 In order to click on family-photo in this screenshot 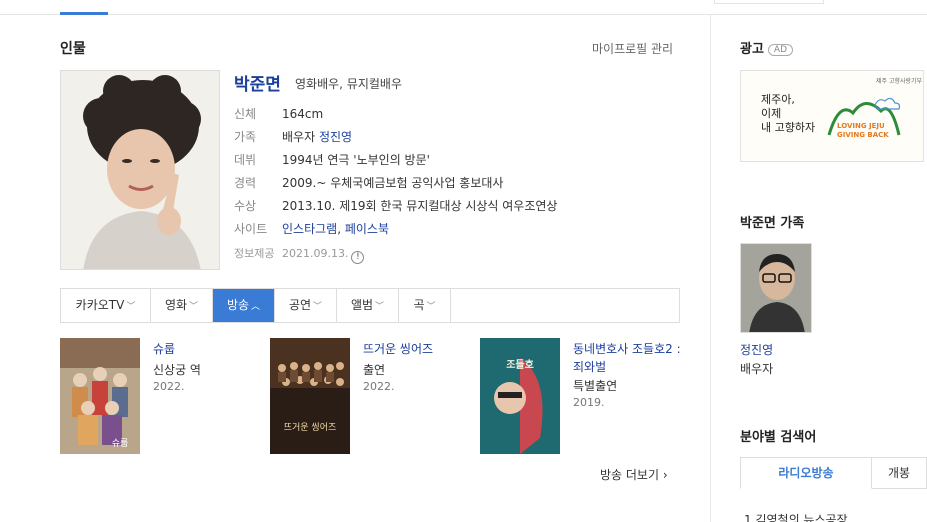, I will do `click(776, 288)`.